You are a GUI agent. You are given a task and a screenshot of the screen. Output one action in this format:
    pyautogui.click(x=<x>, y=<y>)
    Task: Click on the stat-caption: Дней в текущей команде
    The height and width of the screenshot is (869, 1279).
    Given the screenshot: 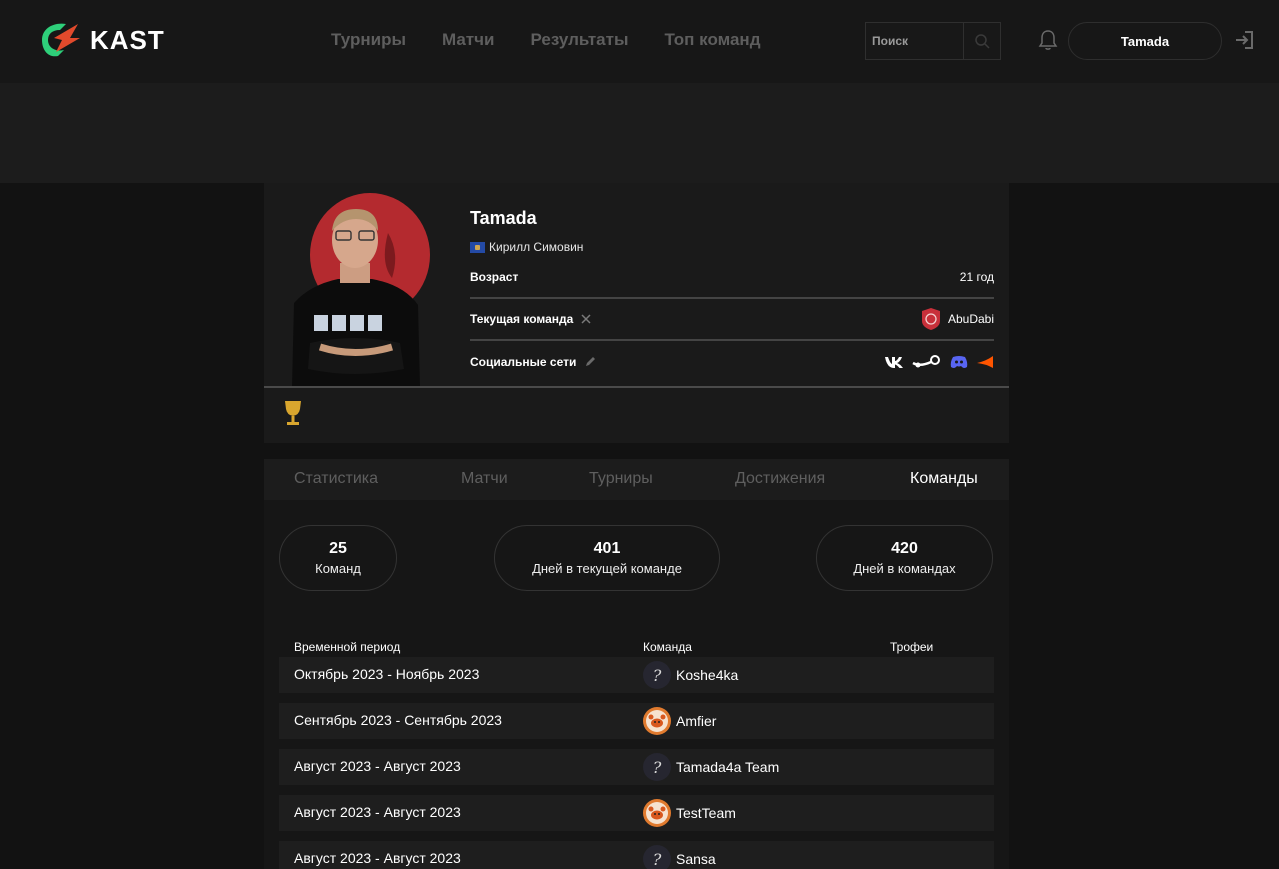 What is the action you would take?
    pyautogui.click(x=607, y=568)
    